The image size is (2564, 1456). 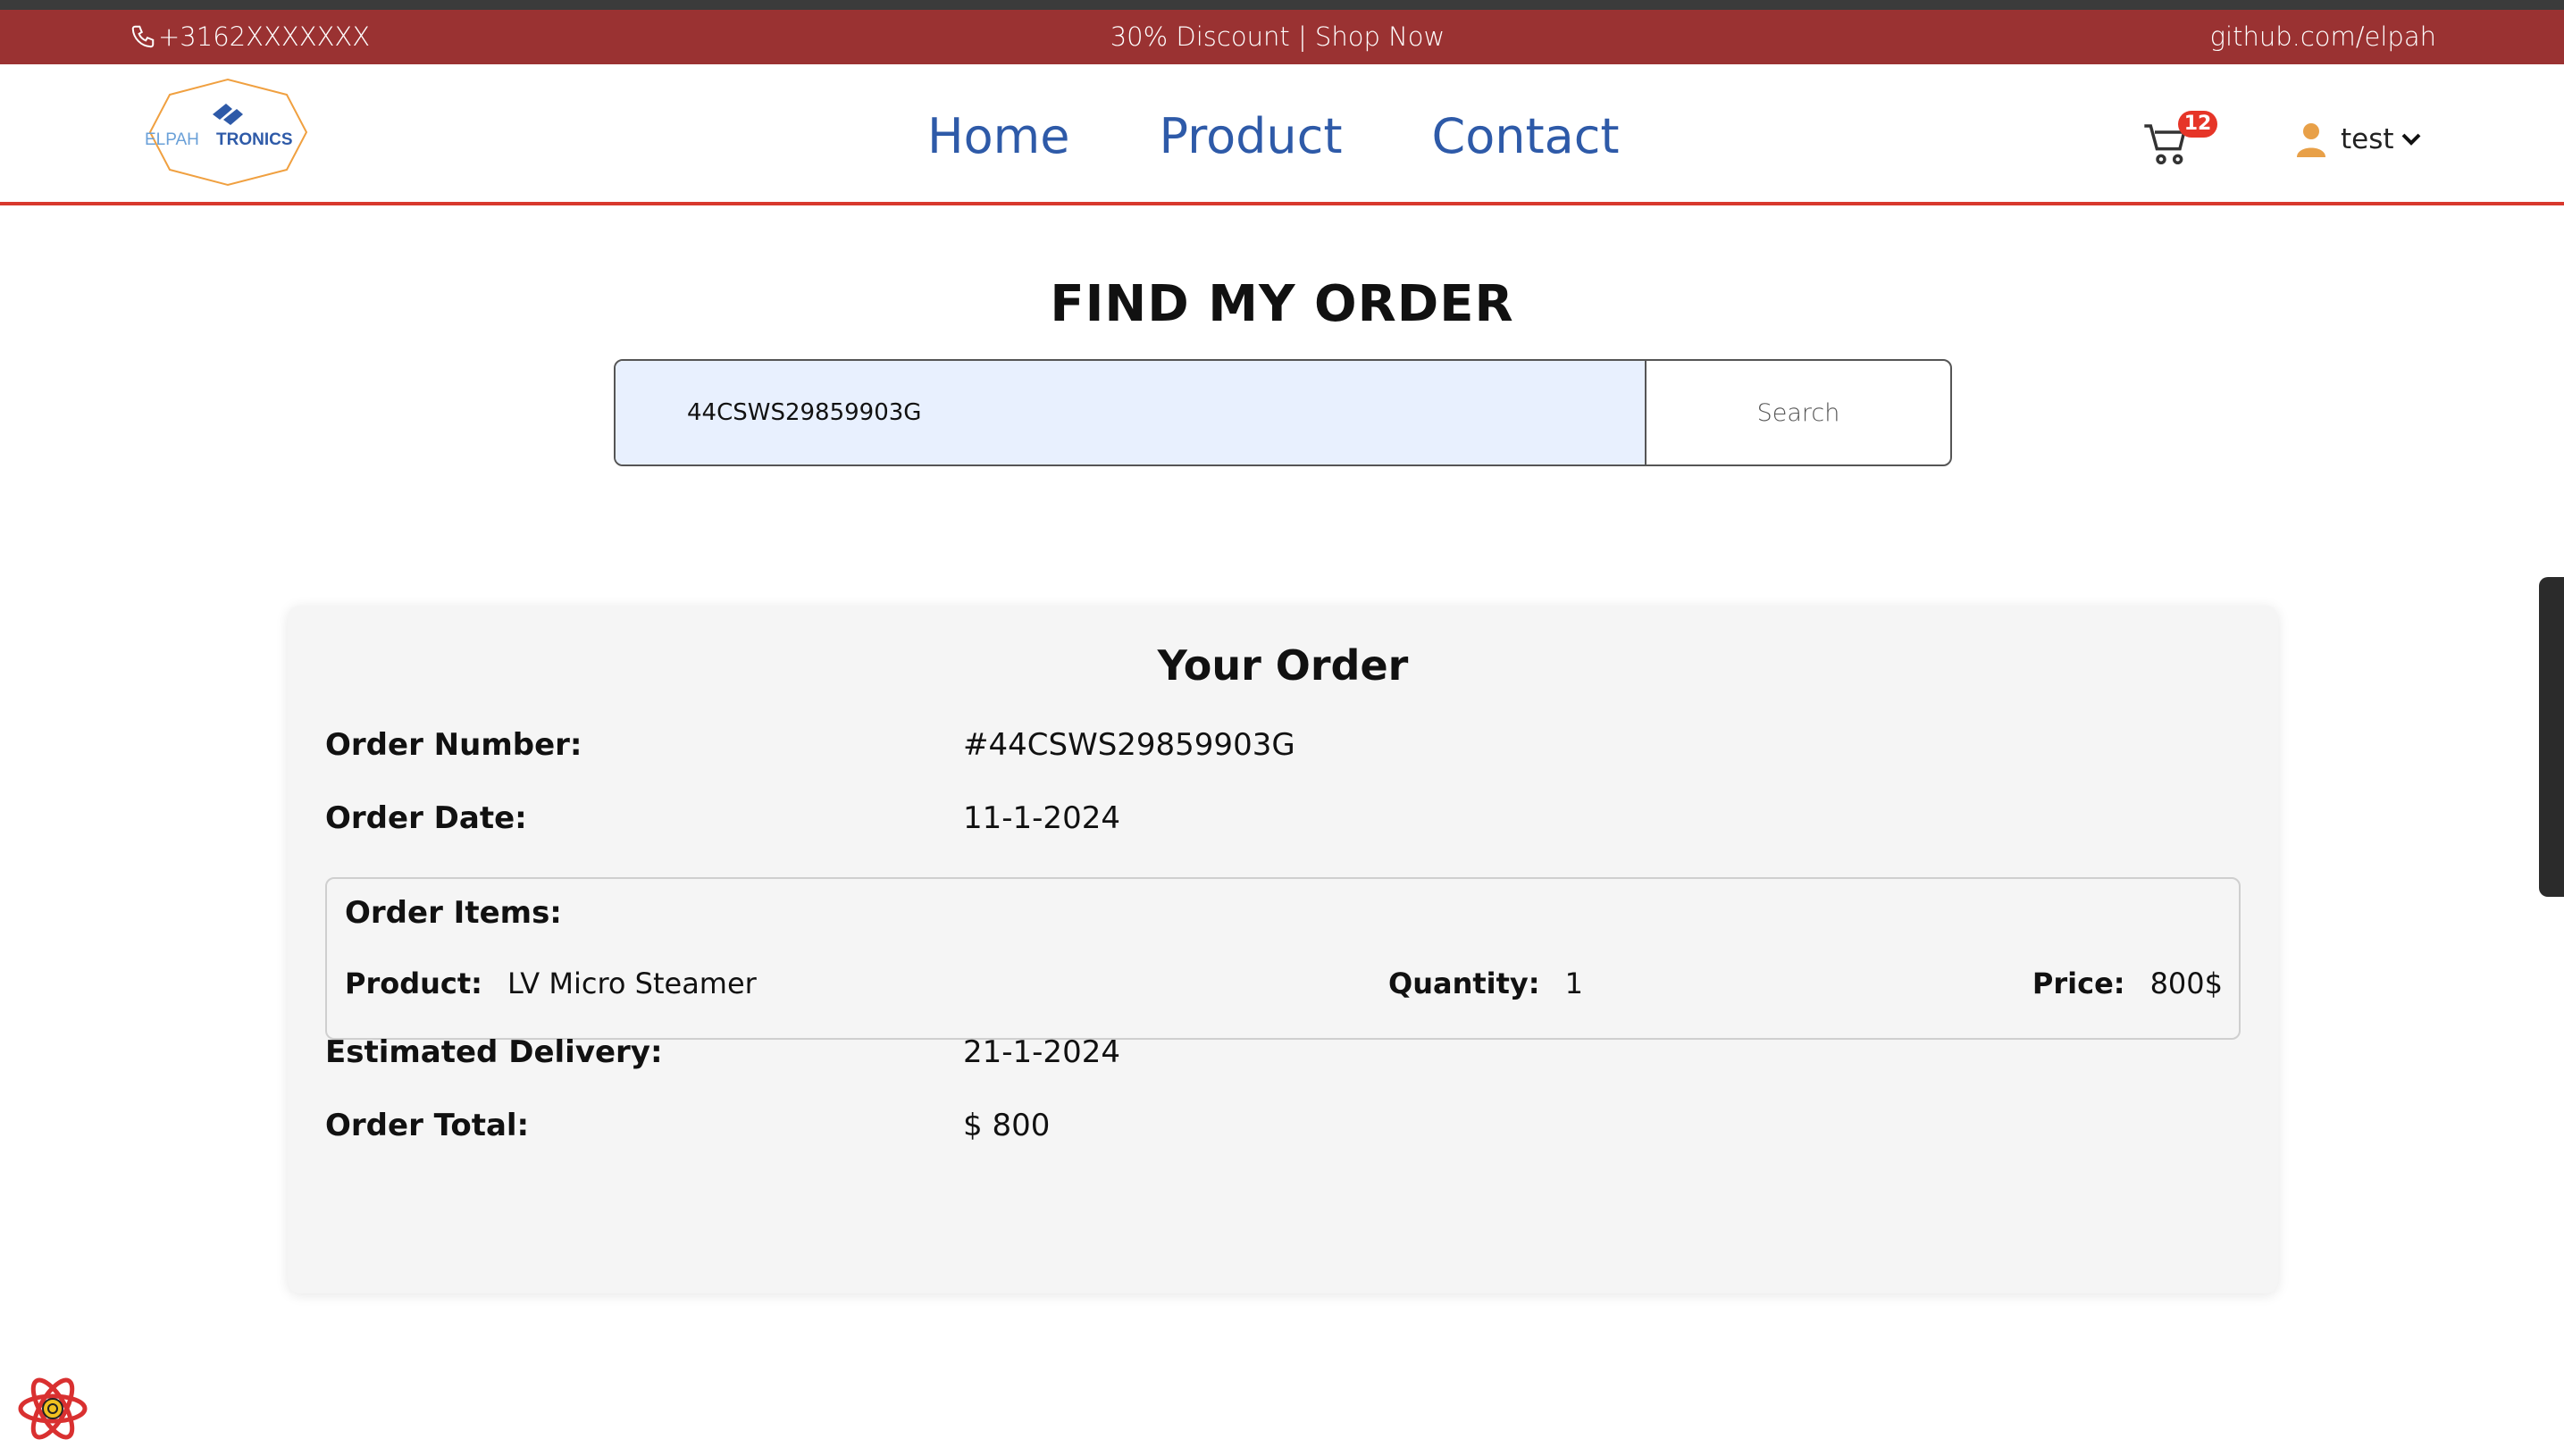 I want to click on order-date-value: 11-1-2024, so click(x=1041, y=818).